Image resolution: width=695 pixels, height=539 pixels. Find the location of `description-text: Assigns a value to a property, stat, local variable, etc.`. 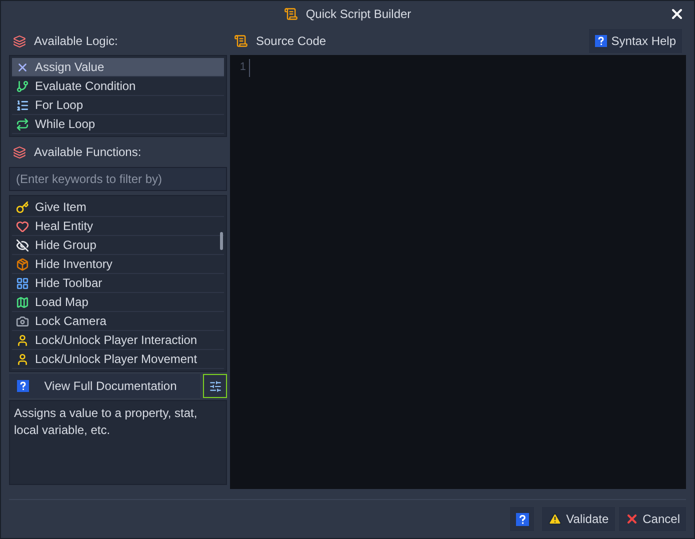

description-text: Assigns a value to a property, stat, local variable, etc. is located at coordinates (106, 422).